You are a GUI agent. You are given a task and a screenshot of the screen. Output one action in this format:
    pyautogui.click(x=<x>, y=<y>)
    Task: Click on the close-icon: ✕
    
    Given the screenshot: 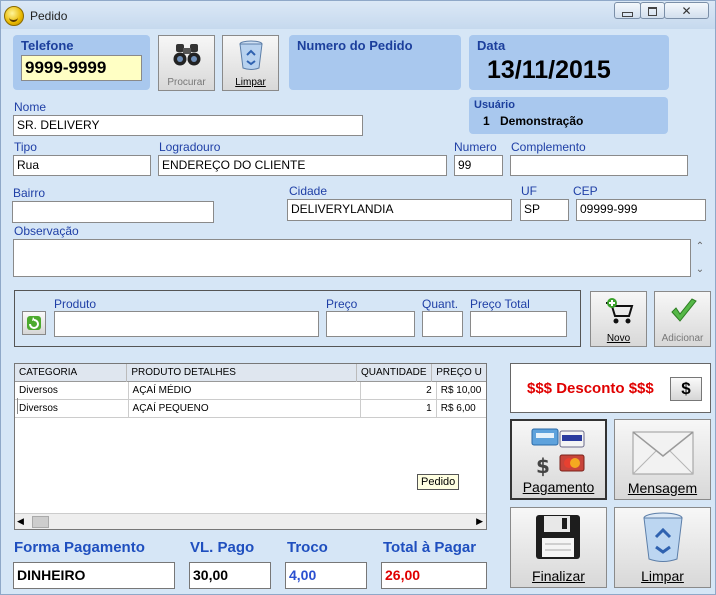 What is the action you would take?
    pyautogui.click(x=686, y=11)
    